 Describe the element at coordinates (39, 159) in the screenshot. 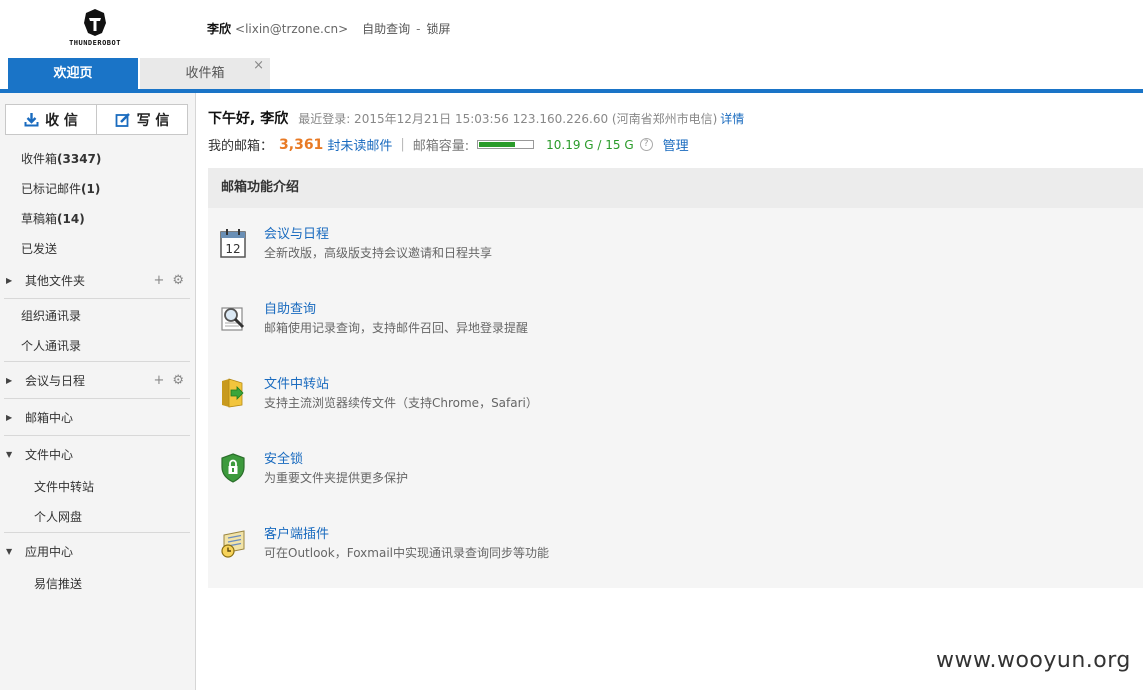

I see `folder-label: 收件箱` at that location.